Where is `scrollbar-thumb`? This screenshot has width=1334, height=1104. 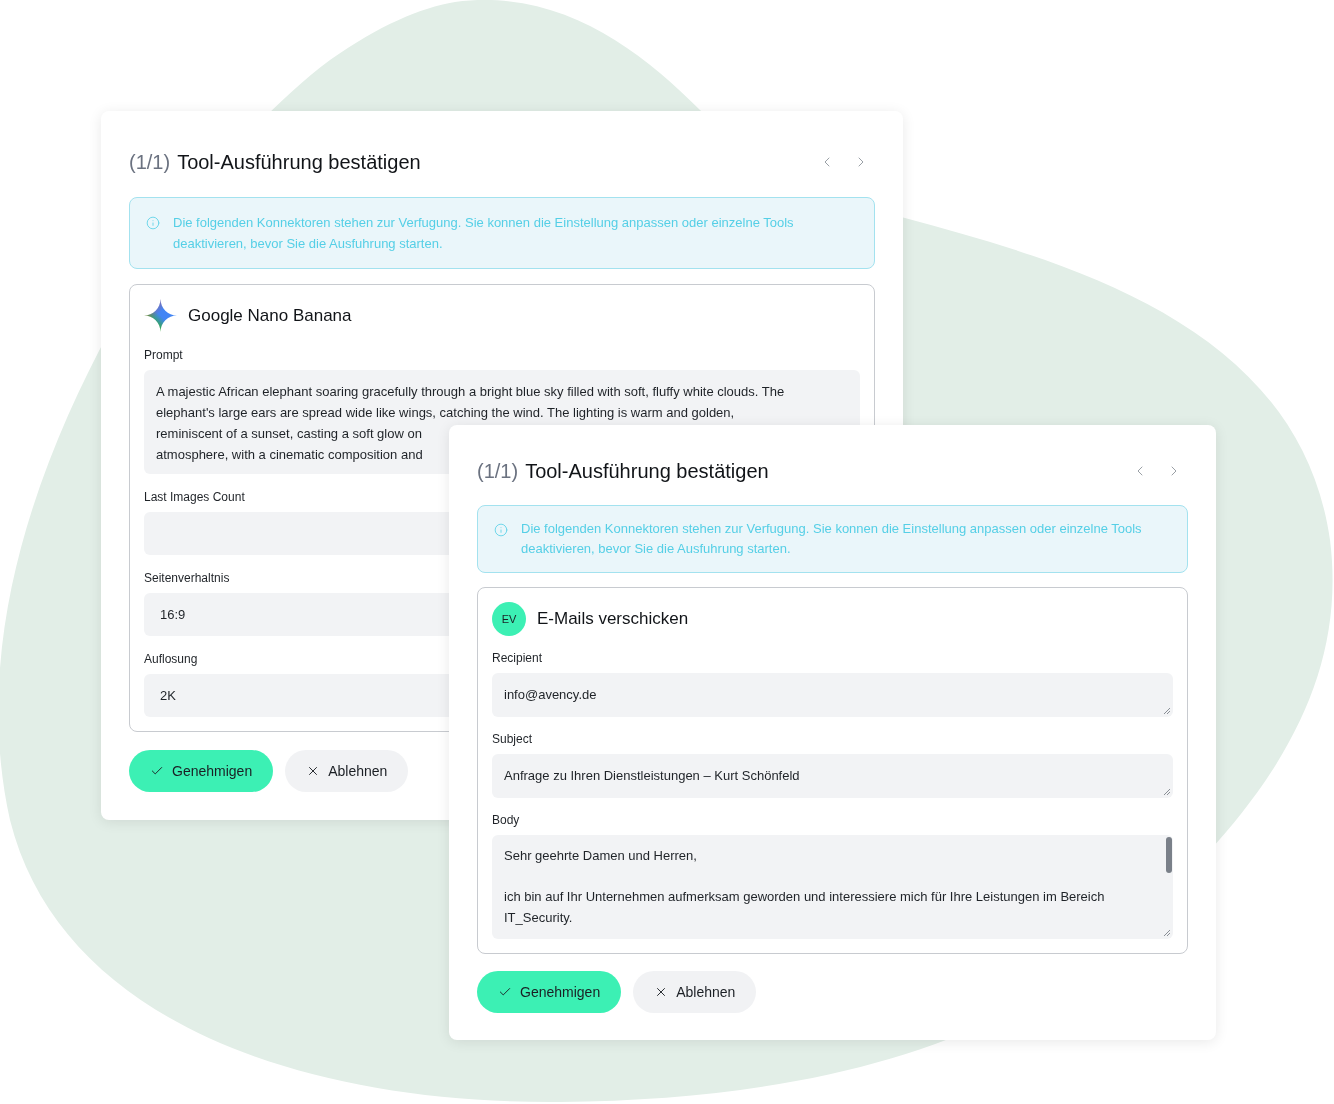 scrollbar-thumb is located at coordinates (1169, 855).